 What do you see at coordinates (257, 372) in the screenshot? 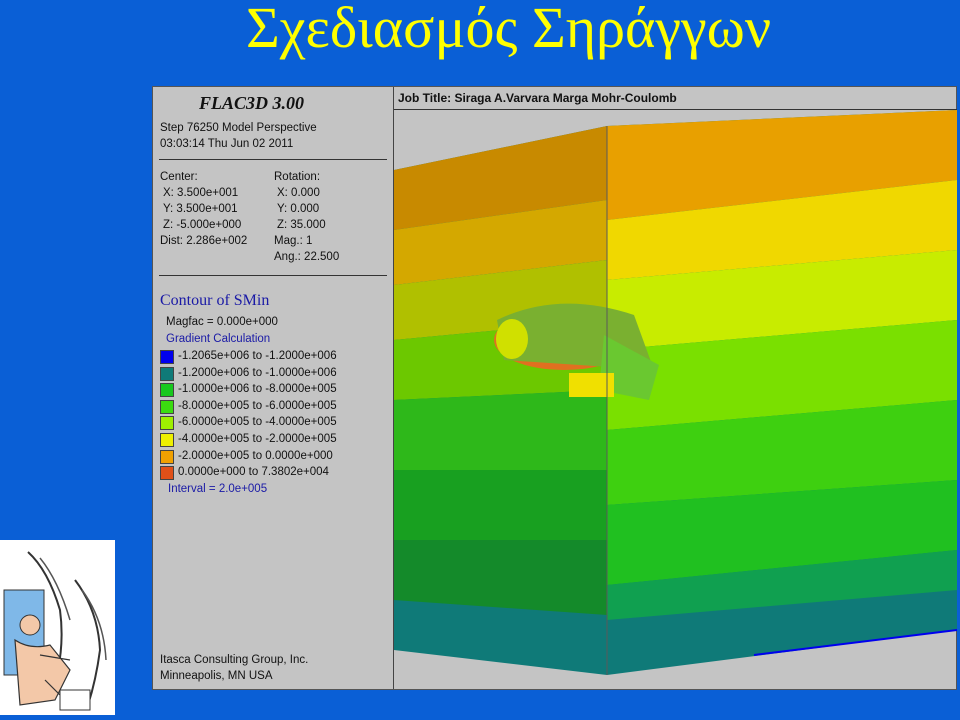
I see `legend-label: -1.2000e+006 to -1.0000e+006` at bounding box center [257, 372].